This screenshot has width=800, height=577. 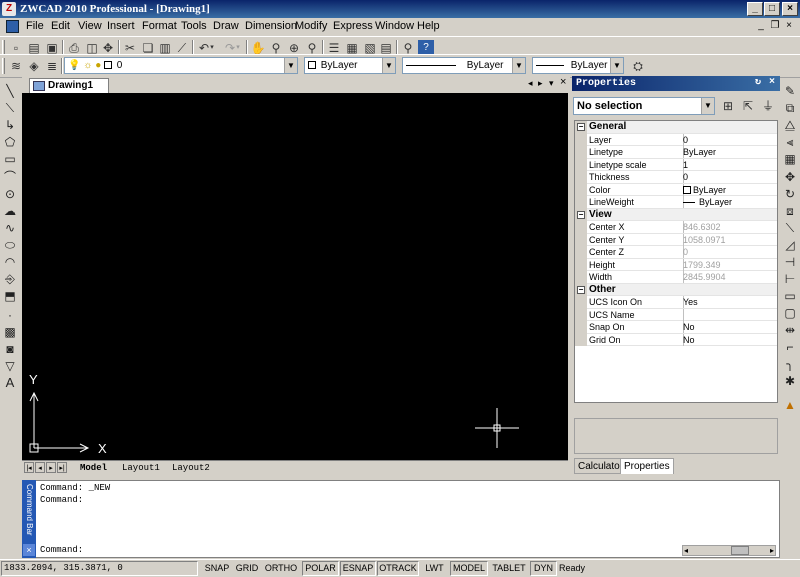 What do you see at coordinates (181, 65) in the screenshot?
I see `layer-dropdown: 💡 ☼ ● 0 ▼` at bounding box center [181, 65].